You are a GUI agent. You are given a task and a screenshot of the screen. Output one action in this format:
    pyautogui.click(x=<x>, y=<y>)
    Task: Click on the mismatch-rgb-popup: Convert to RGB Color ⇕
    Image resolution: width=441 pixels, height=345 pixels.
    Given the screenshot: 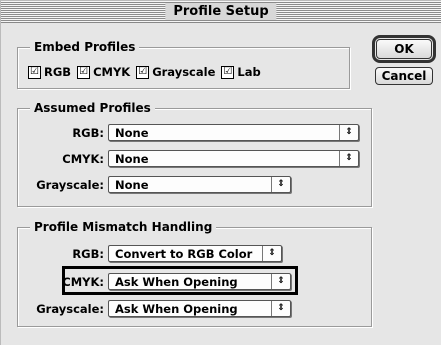 What is the action you would take?
    pyautogui.click(x=195, y=253)
    